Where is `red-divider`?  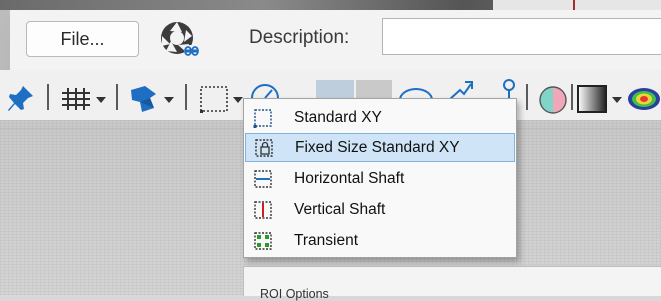
red-divider is located at coordinates (574, 5).